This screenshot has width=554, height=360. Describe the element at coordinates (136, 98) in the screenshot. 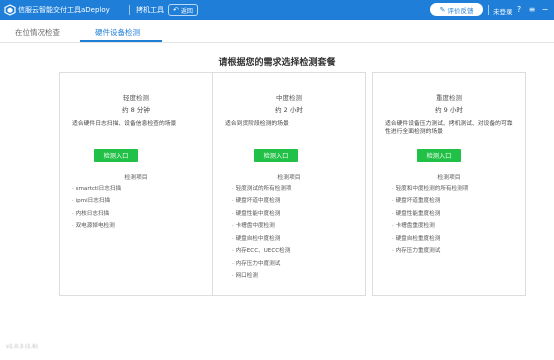

I see `card-title: 轻度检测` at that location.